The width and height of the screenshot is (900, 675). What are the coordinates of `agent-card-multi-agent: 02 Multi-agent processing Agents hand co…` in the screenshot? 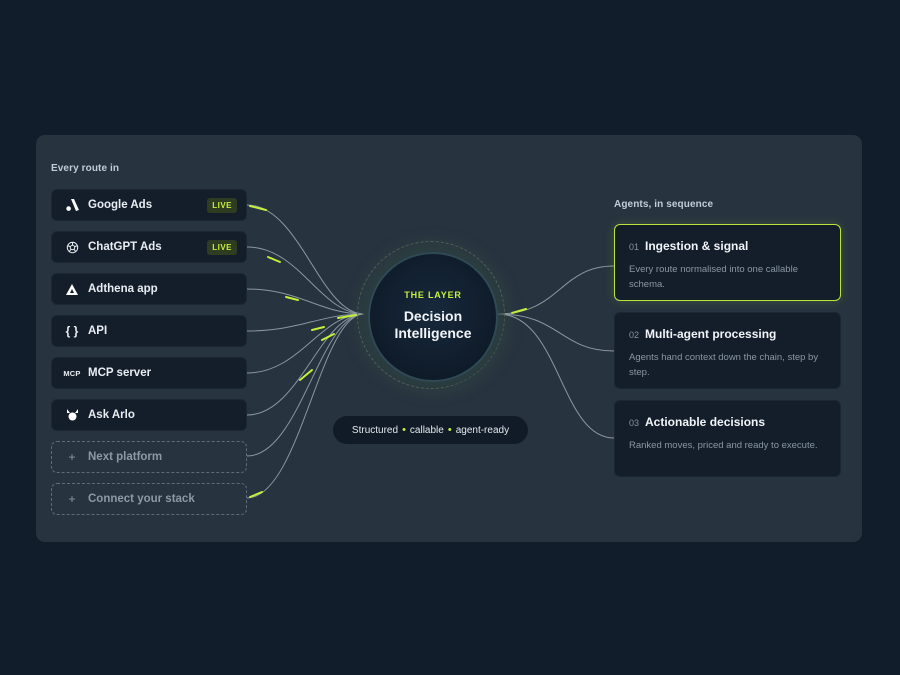 It's located at (727, 350).